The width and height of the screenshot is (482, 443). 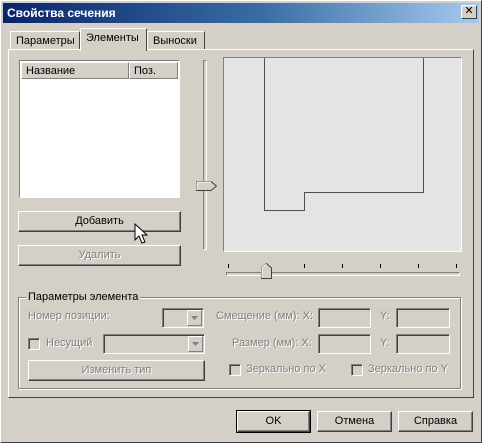 I want to click on column-label: Название, so click(x=51, y=71).